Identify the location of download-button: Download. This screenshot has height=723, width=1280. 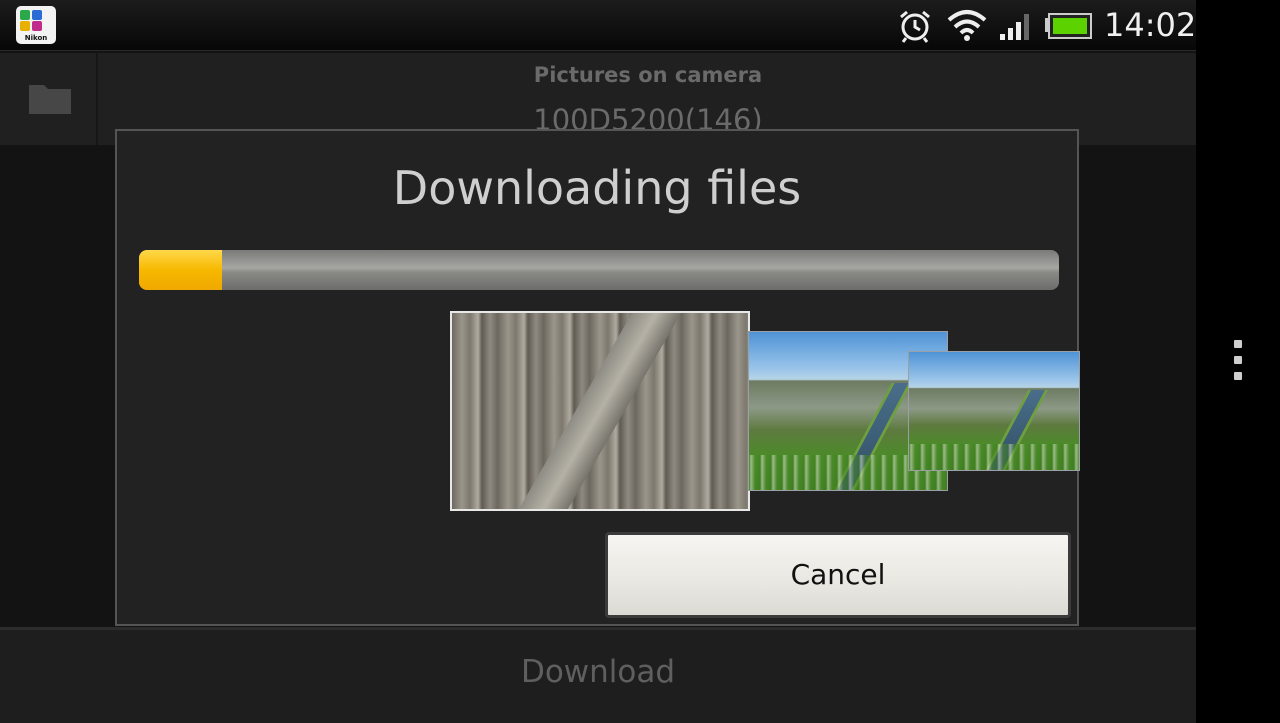
(598, 672).